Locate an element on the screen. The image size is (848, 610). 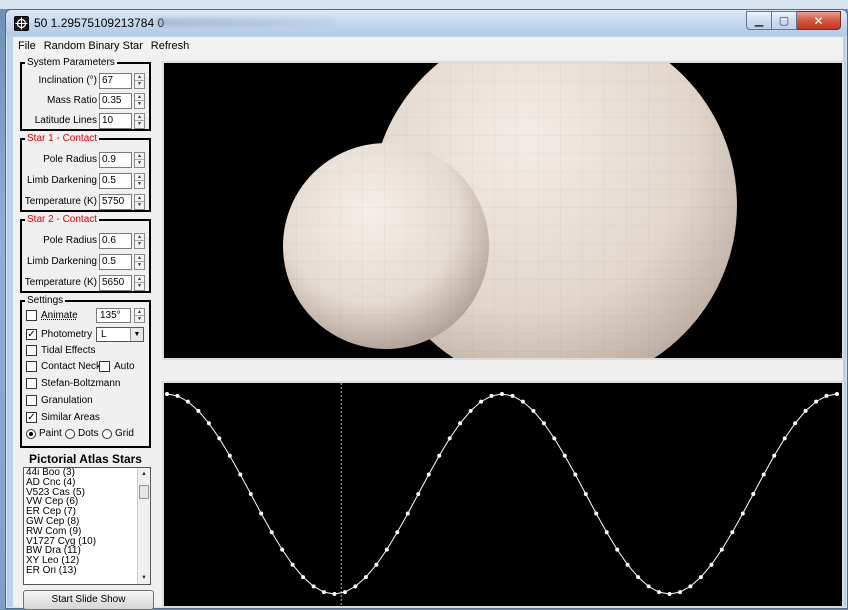
title-bar: 50 1.29575109213784 0 ▁ ▢ ✕ is located at coordinates (426, 23).